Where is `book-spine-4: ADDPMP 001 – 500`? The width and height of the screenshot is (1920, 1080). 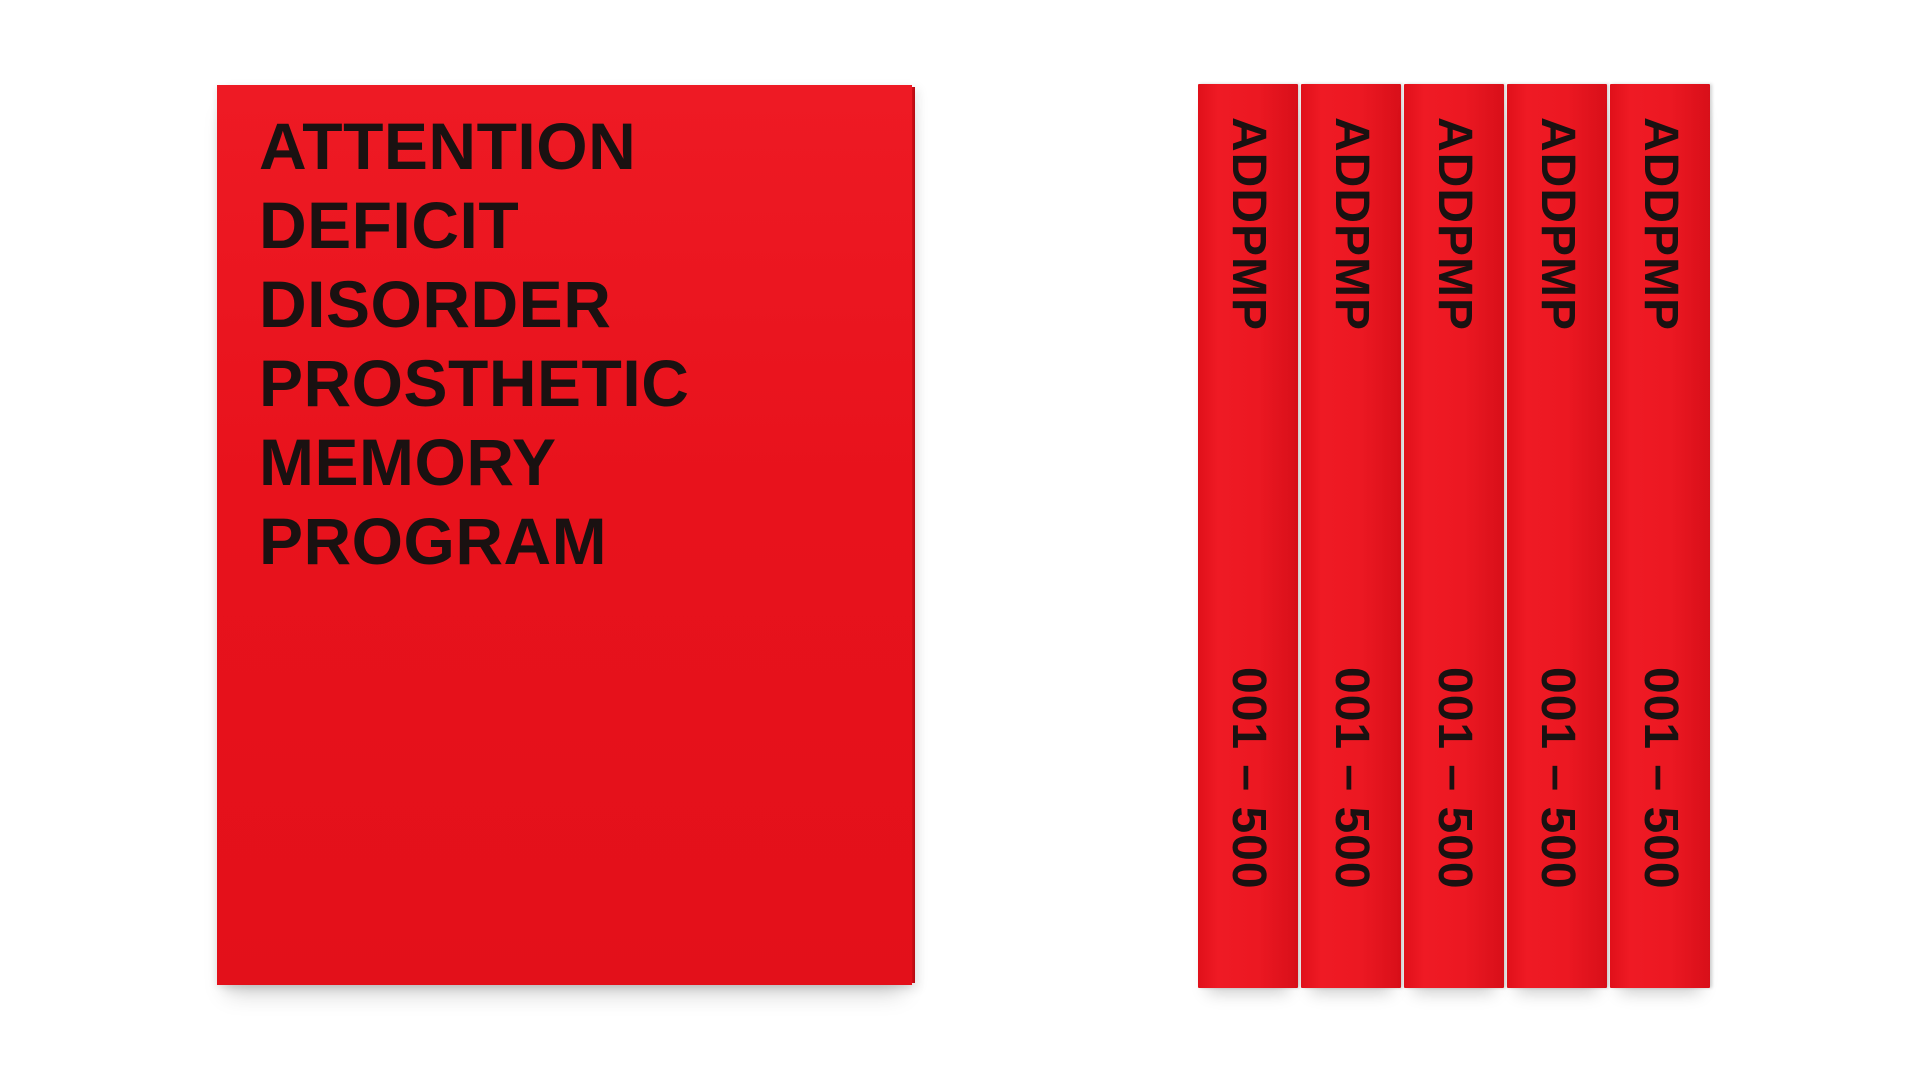 book-spine-4: ADDPMP 001 – 500 is located at coordinates (1557, 536).